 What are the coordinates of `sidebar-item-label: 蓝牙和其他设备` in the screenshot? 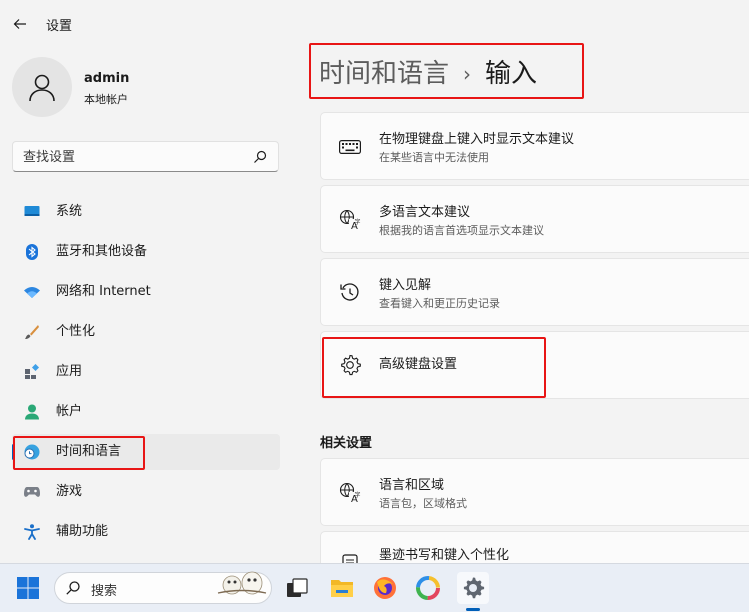 It's located at (102, 251).